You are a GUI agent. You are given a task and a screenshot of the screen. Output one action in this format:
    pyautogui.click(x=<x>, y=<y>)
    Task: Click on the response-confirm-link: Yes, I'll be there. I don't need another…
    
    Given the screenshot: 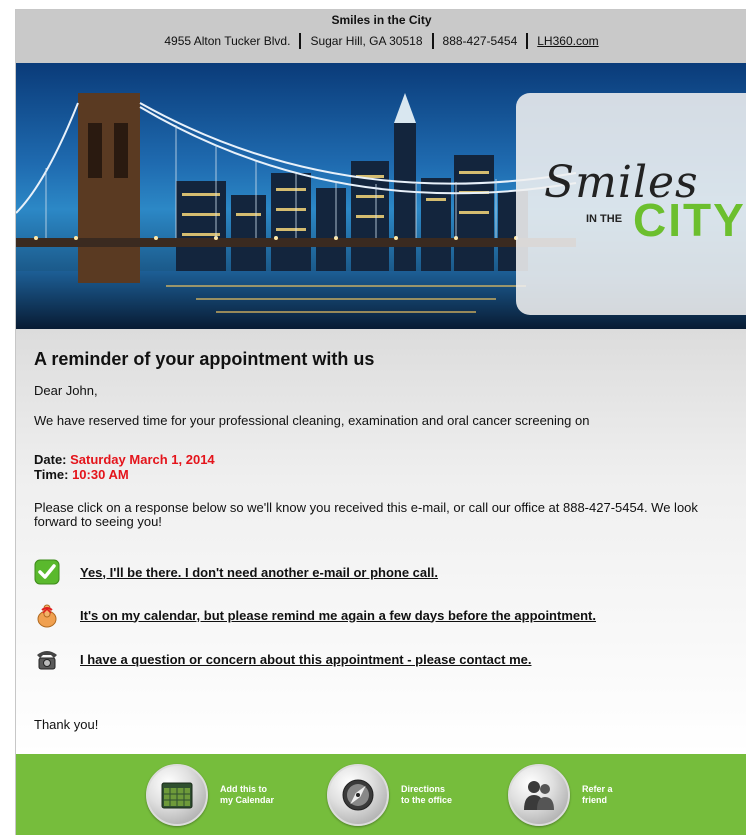 What is the action you would take?
    pyautogui.click(x=259, y=572)
    